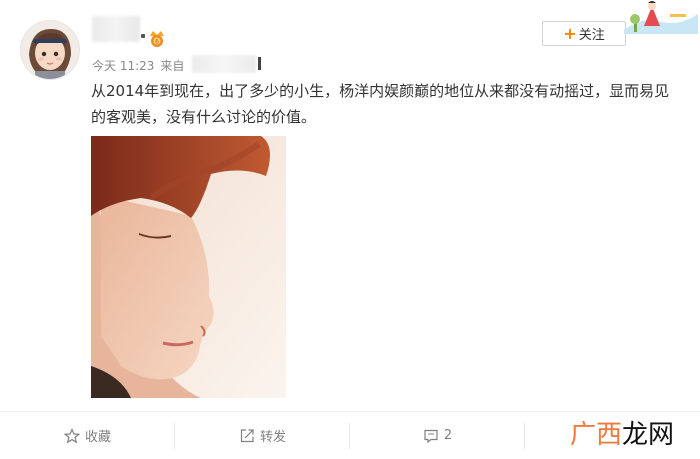 The height and width of the screenshot is (459, 700). What do you see at coordinates (224, 64) in the screenshot?
I see `source-redacted` at bounding box center [224, 64].